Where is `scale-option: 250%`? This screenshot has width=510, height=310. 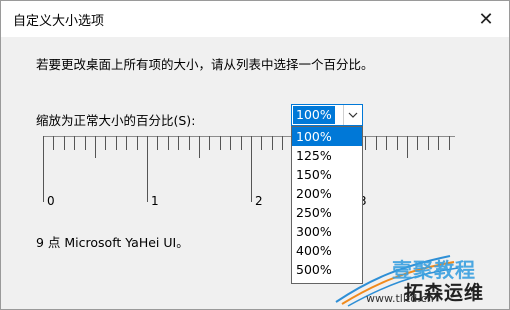
scale-option: 250% is located at coordinates (327, 212).